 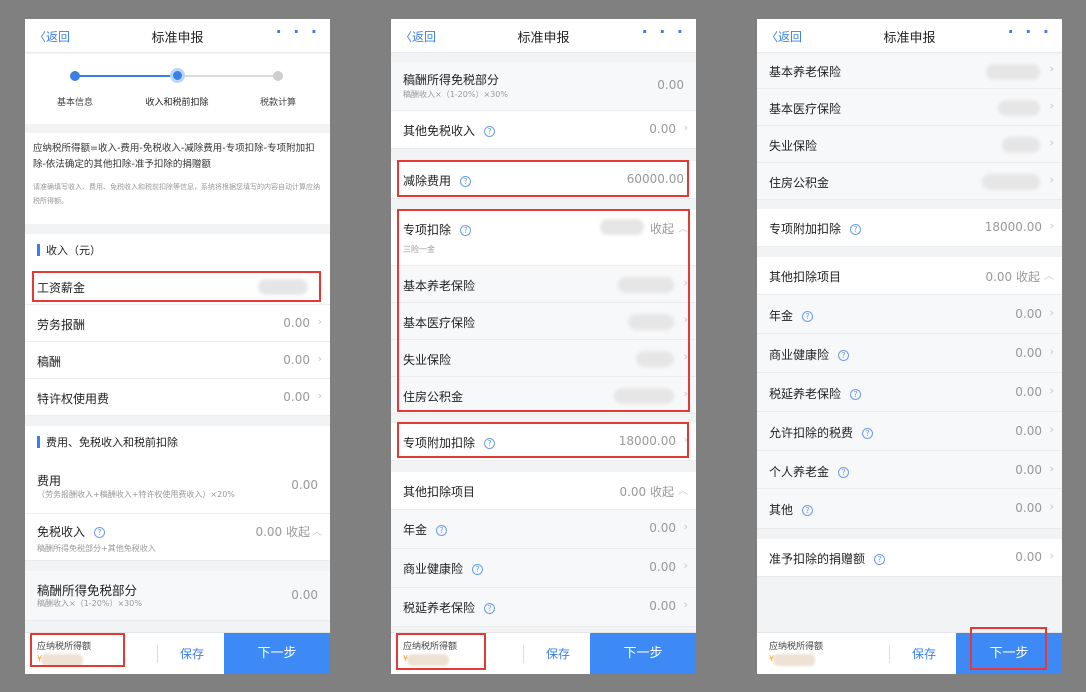 I want to click on row-label: 个人养老金?, so click(x=809, y=471).